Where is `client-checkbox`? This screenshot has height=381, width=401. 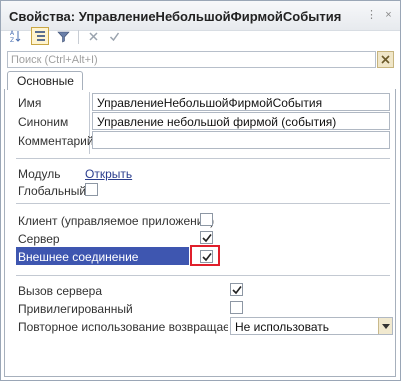 client-checkbox is located at coordinates (206, 219).